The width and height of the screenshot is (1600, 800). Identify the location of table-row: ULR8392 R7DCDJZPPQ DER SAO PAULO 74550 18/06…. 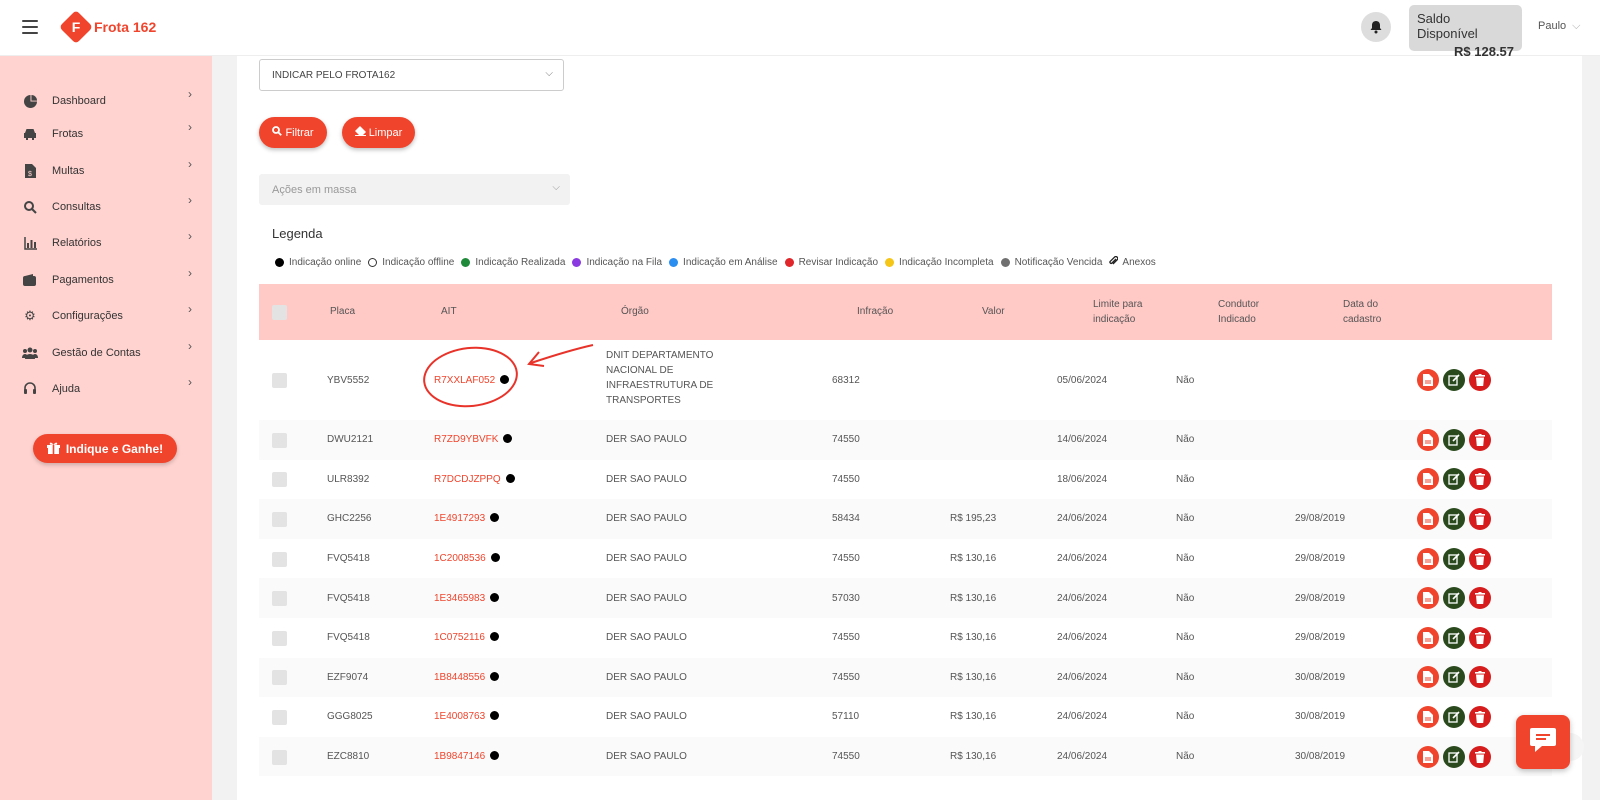
(905, 480).